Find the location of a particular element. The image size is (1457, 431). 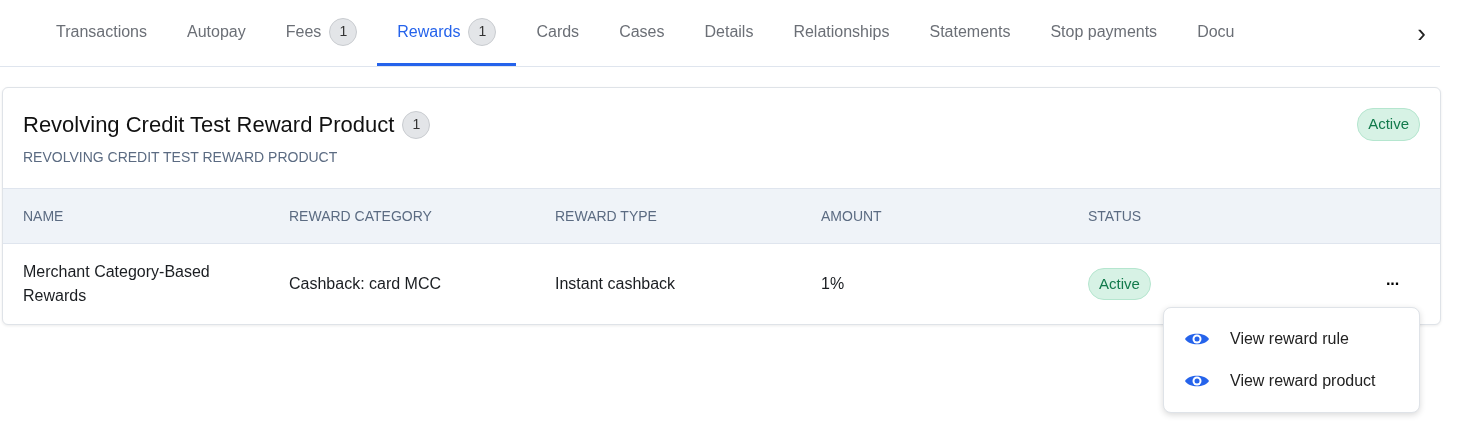

column-header: REWARD CATEGORY is located at coordinates (361, 216).